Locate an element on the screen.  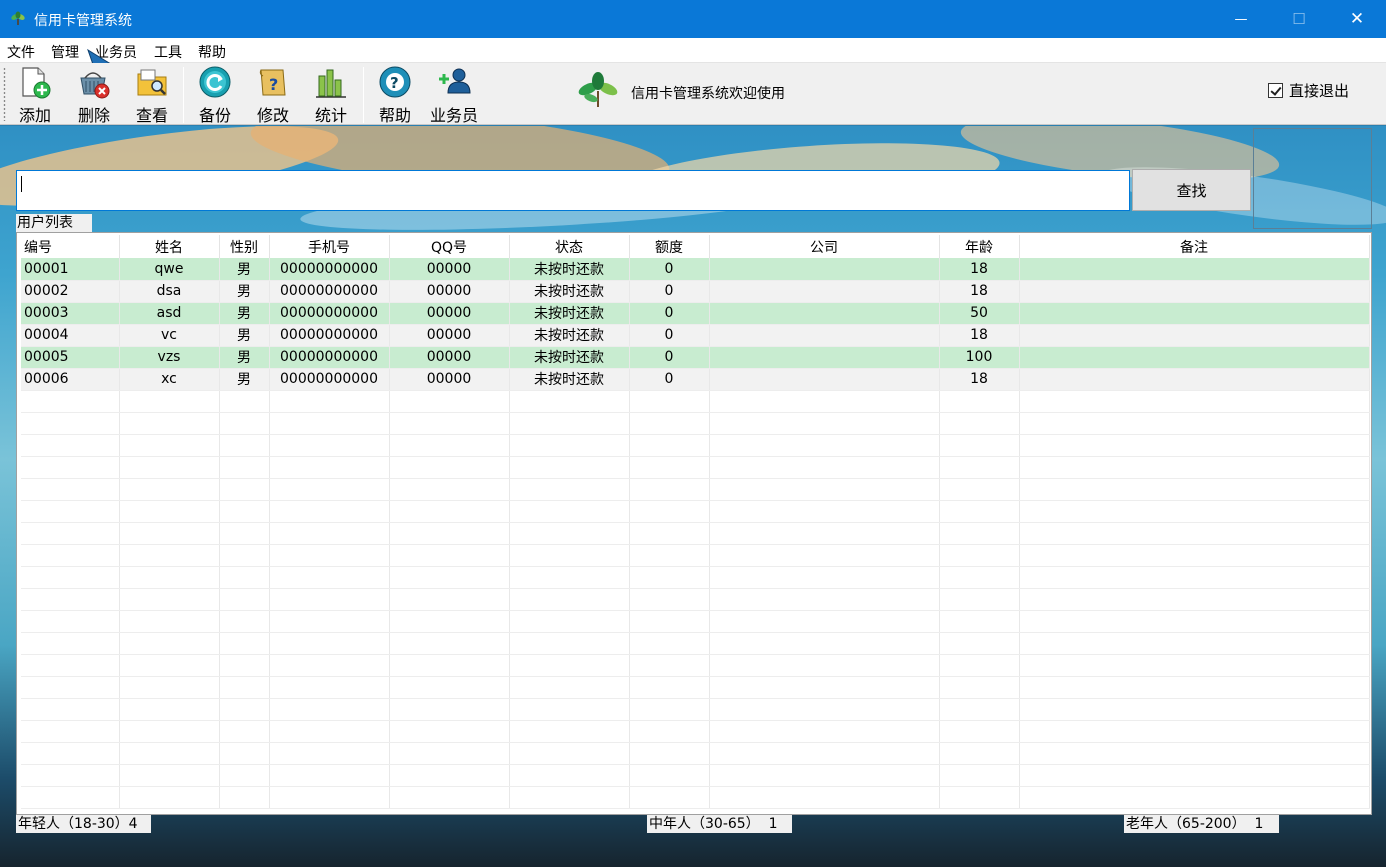
table-row: 00006 xc 男 00000000000 00000 未按时还款 0 18 is located at coordinates (695, 379).